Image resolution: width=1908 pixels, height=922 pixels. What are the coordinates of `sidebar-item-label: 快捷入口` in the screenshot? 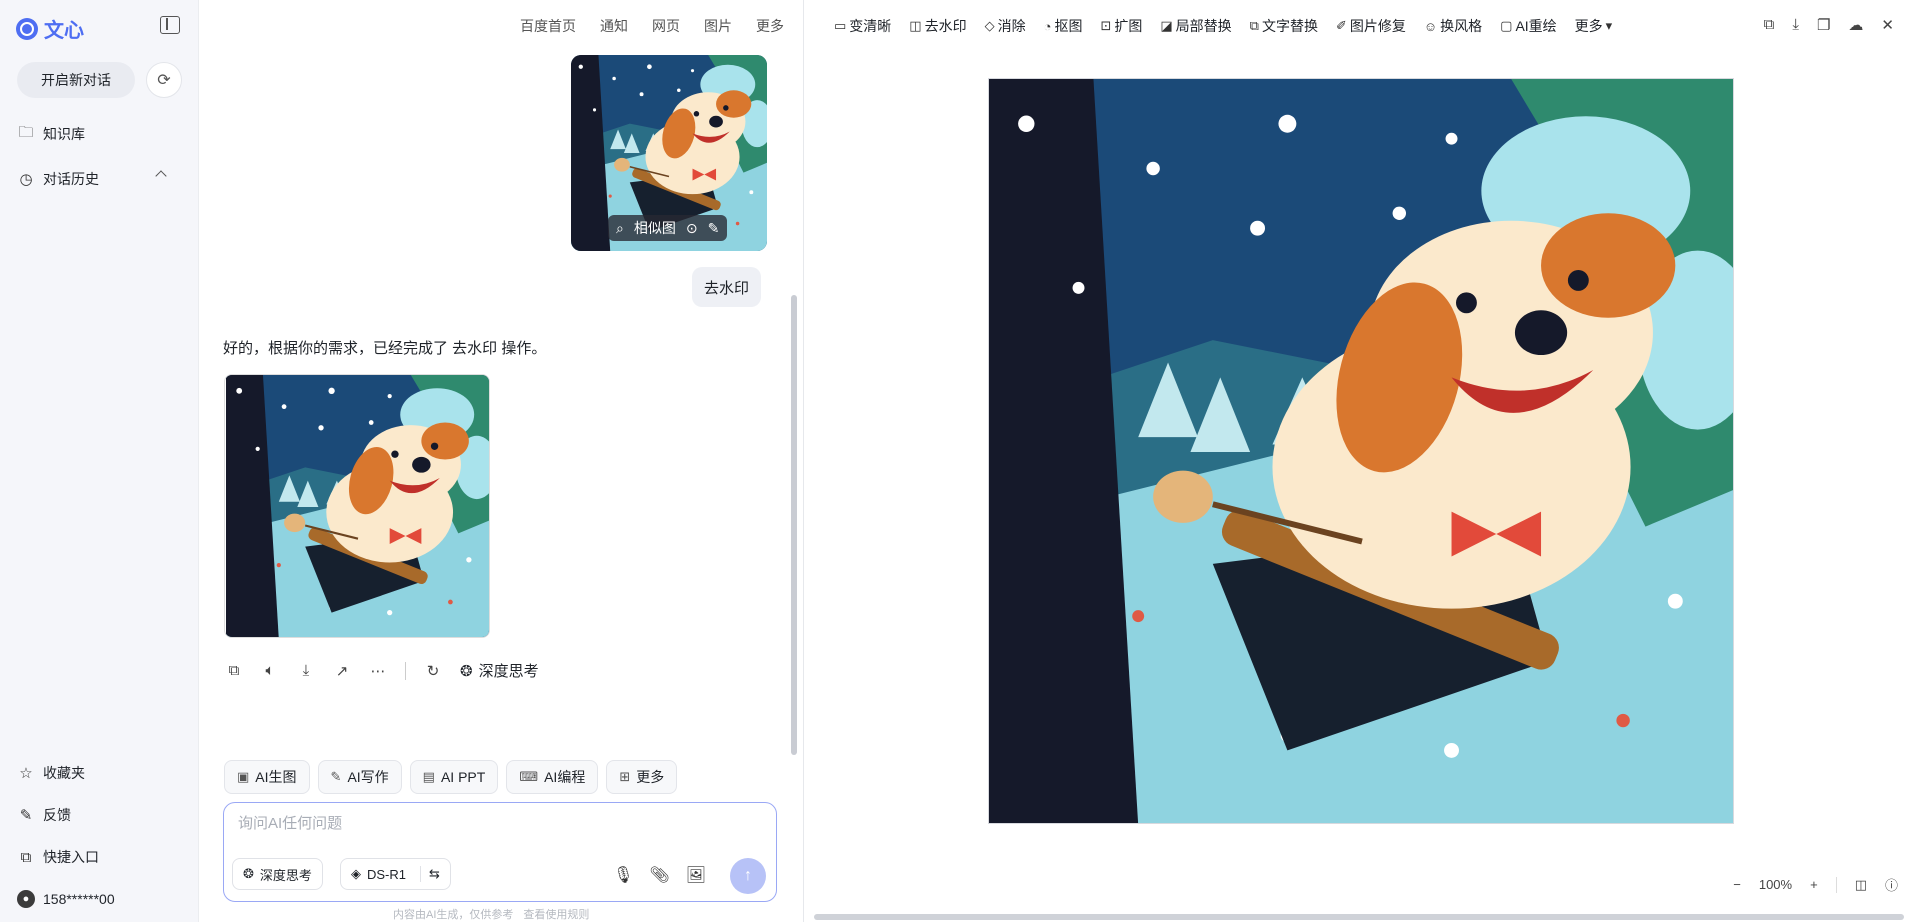 It's located at (71, 857).